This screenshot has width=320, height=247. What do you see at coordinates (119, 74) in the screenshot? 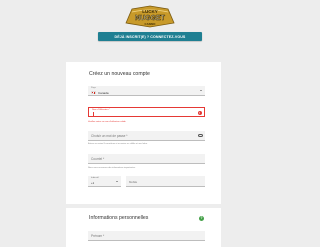
I see `form-title: Créez un nouveau compte` at bounding box center [119, 74].